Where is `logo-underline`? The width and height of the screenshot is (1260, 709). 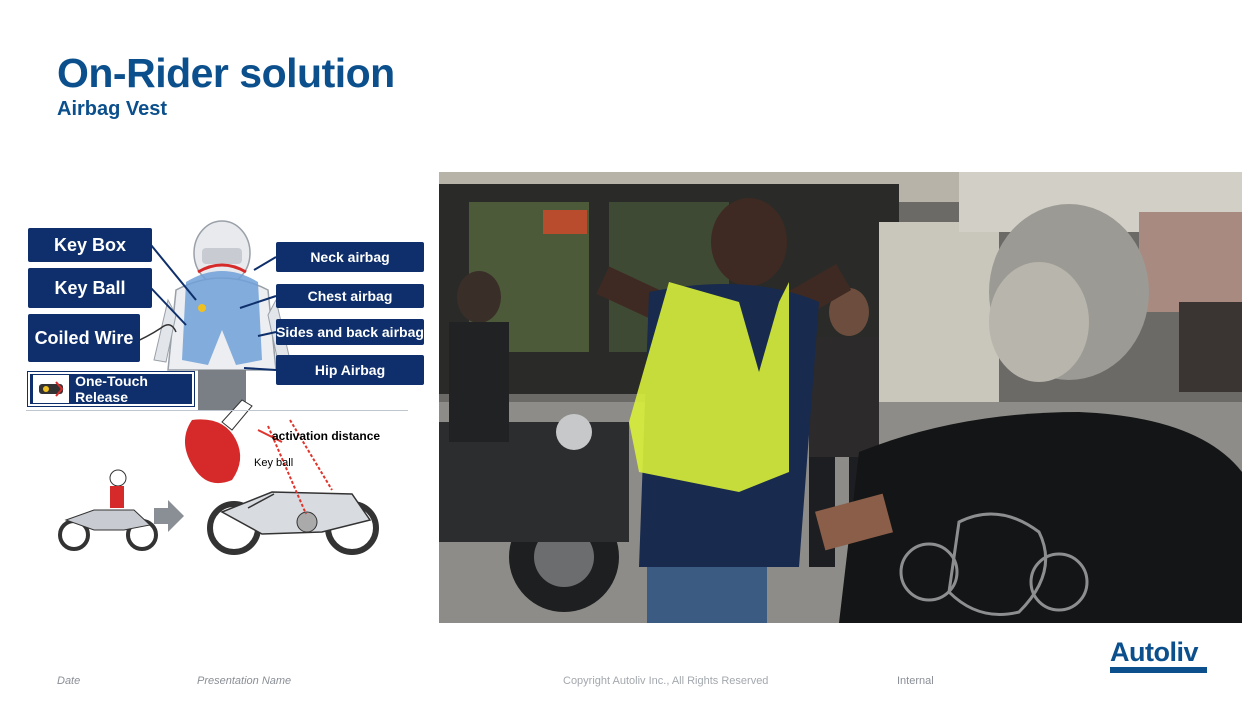
logo-underline is located at coordinates (1158, 670).